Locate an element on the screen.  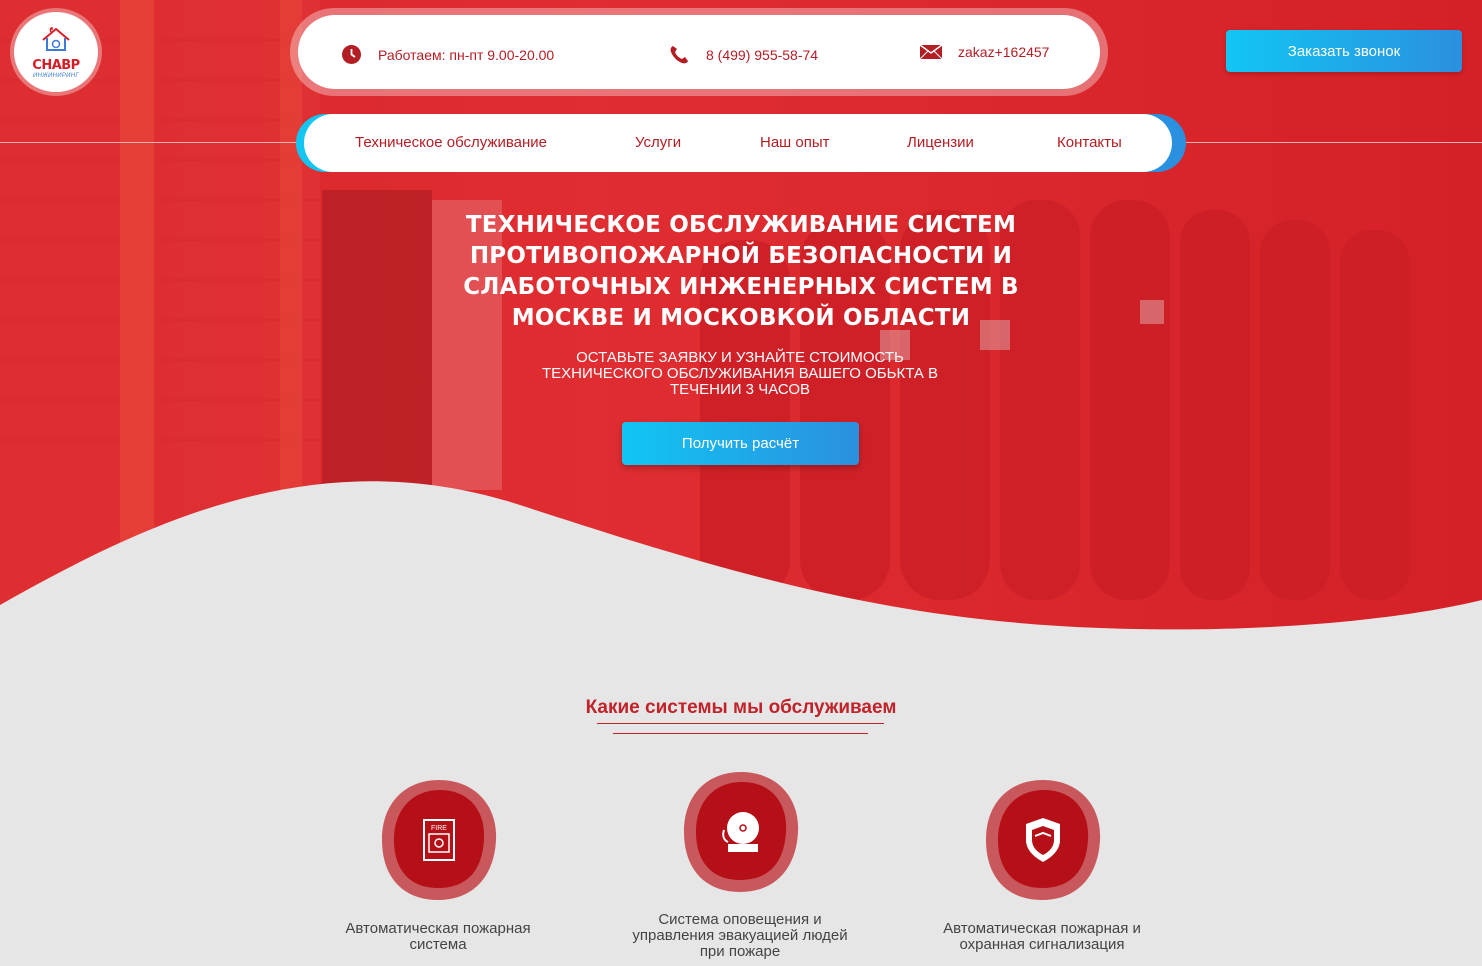
phone-icon is located at coordinates (679, 55).